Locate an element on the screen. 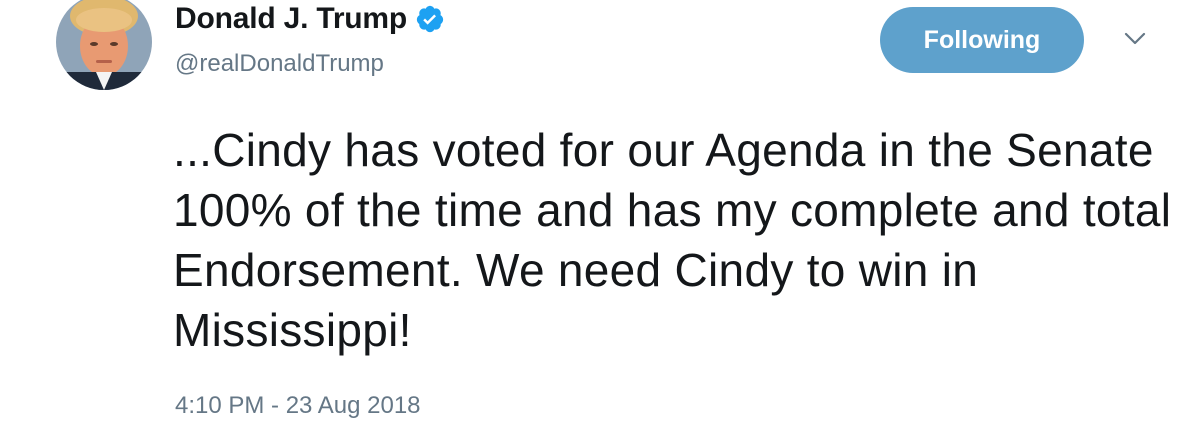 The image size is (1200, 433). name-row: Donald J. Trump is located at coordinates (310, 19).